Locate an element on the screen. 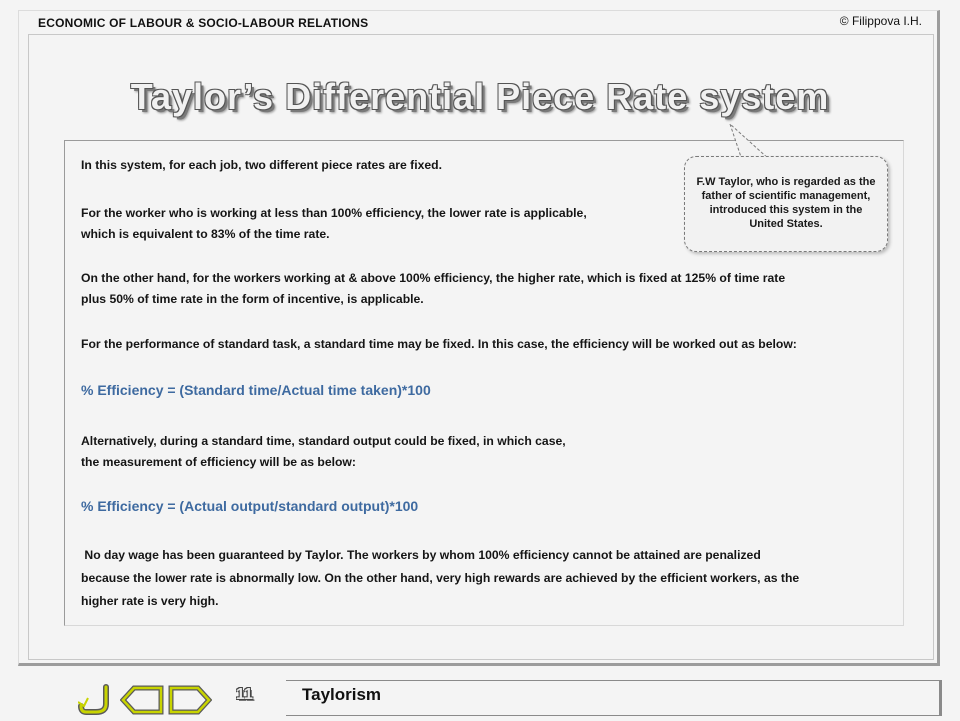 The height and width of the screenshot is (721, 960). page-number: 11 is located at coordinates (244, 694).